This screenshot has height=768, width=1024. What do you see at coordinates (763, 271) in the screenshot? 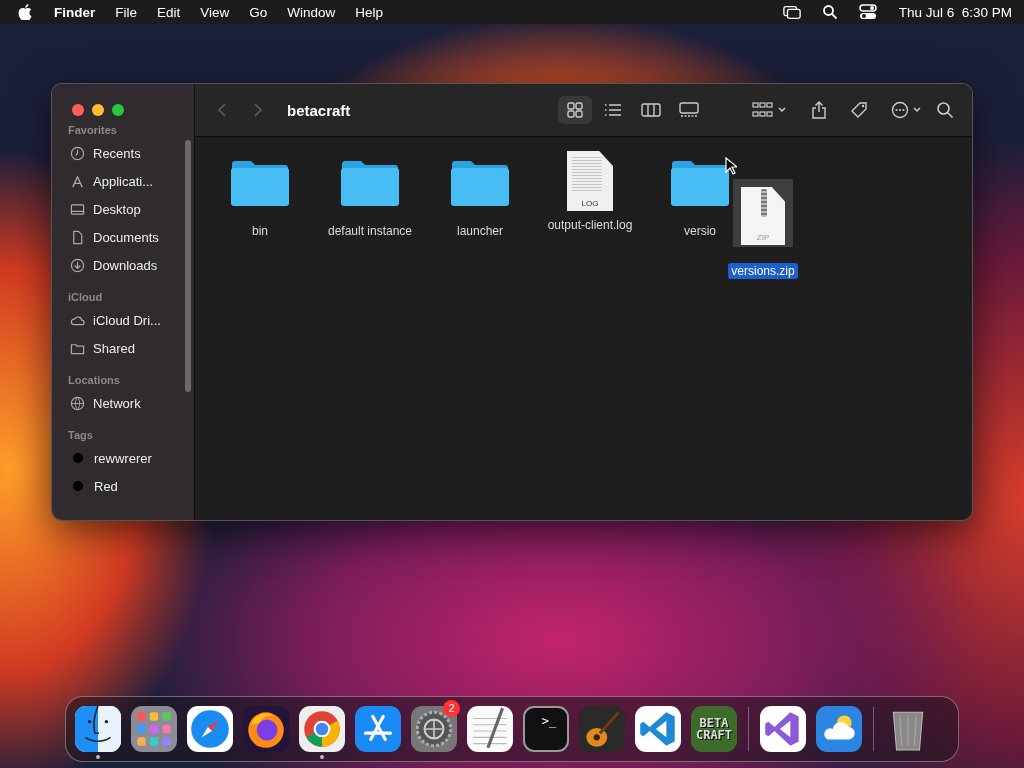
I see `file-name: versions.zip` at bounding box center [763, 271].